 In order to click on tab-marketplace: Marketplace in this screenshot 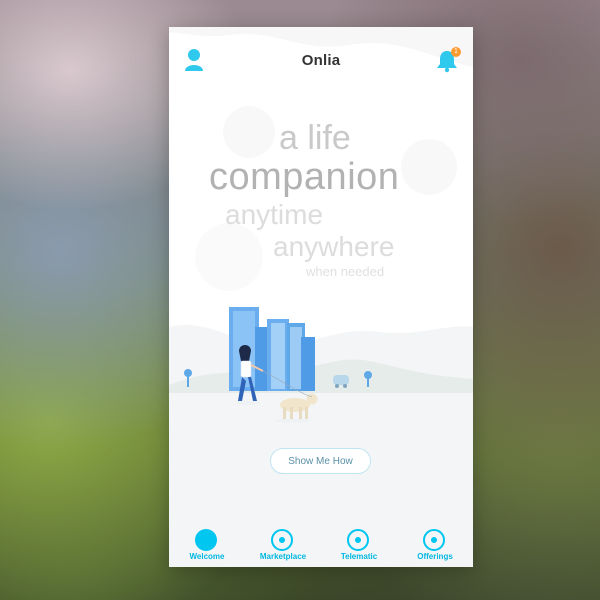, I will do `click(283, 544)`.